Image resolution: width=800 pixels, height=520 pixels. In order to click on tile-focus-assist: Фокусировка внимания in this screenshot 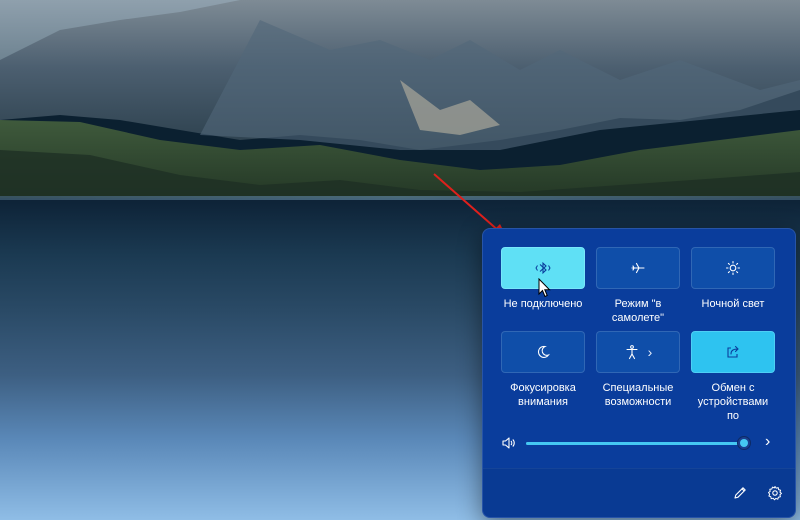, I will do `click(543, 370)`.